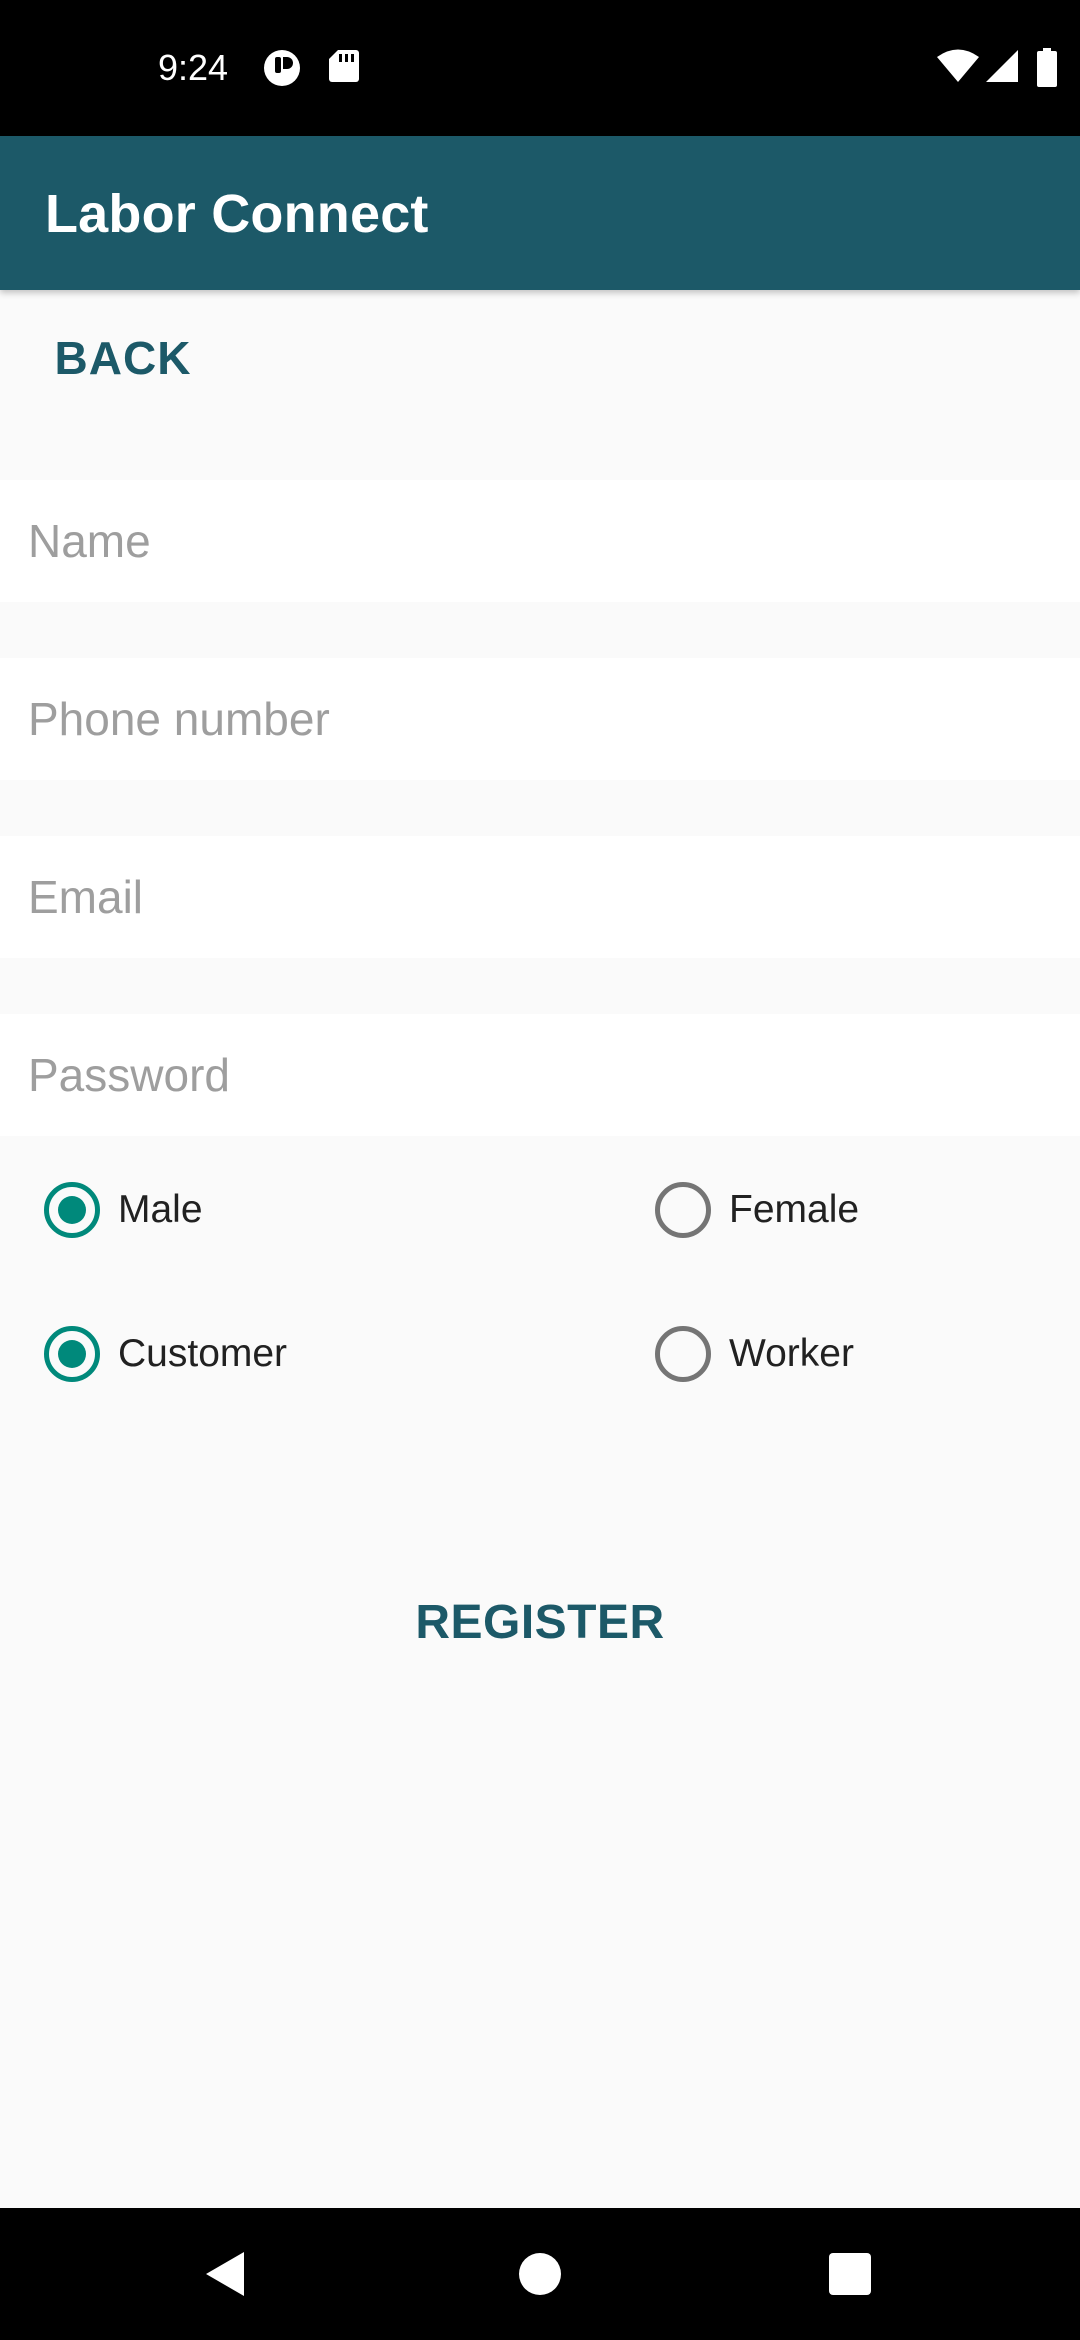 Image resolution: width=1080 pixels, height=2340 pixels. I want to click on password-field-container, so click(540, 1075).